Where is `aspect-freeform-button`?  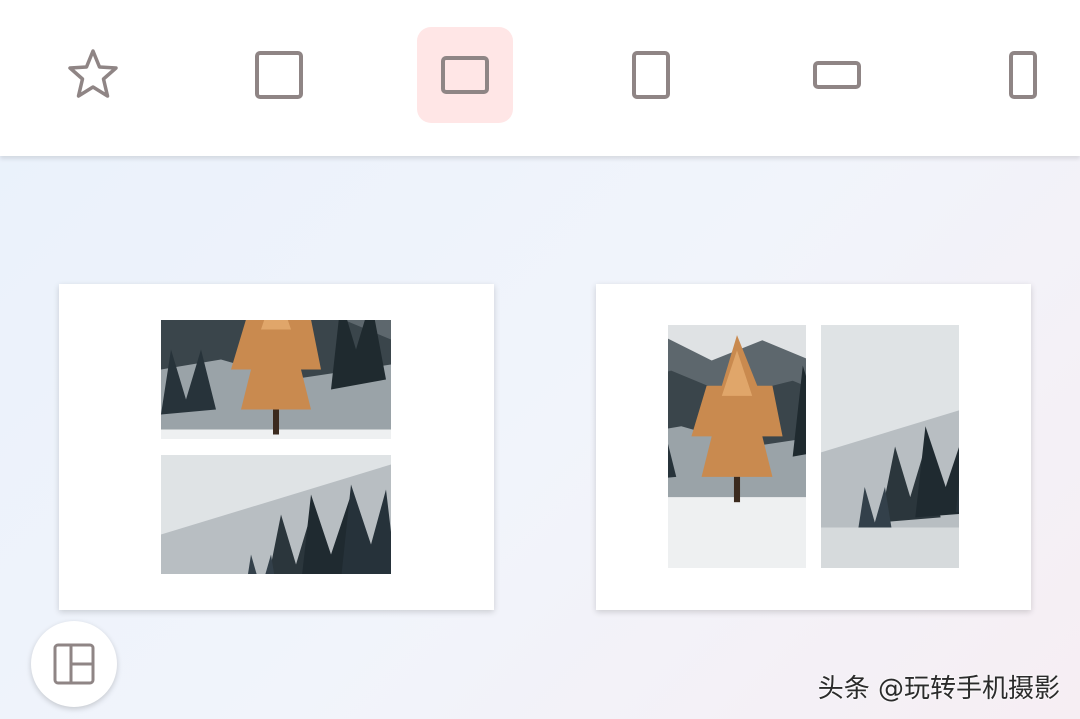 aspect-freeform-button is located at coordinates (93, 75).